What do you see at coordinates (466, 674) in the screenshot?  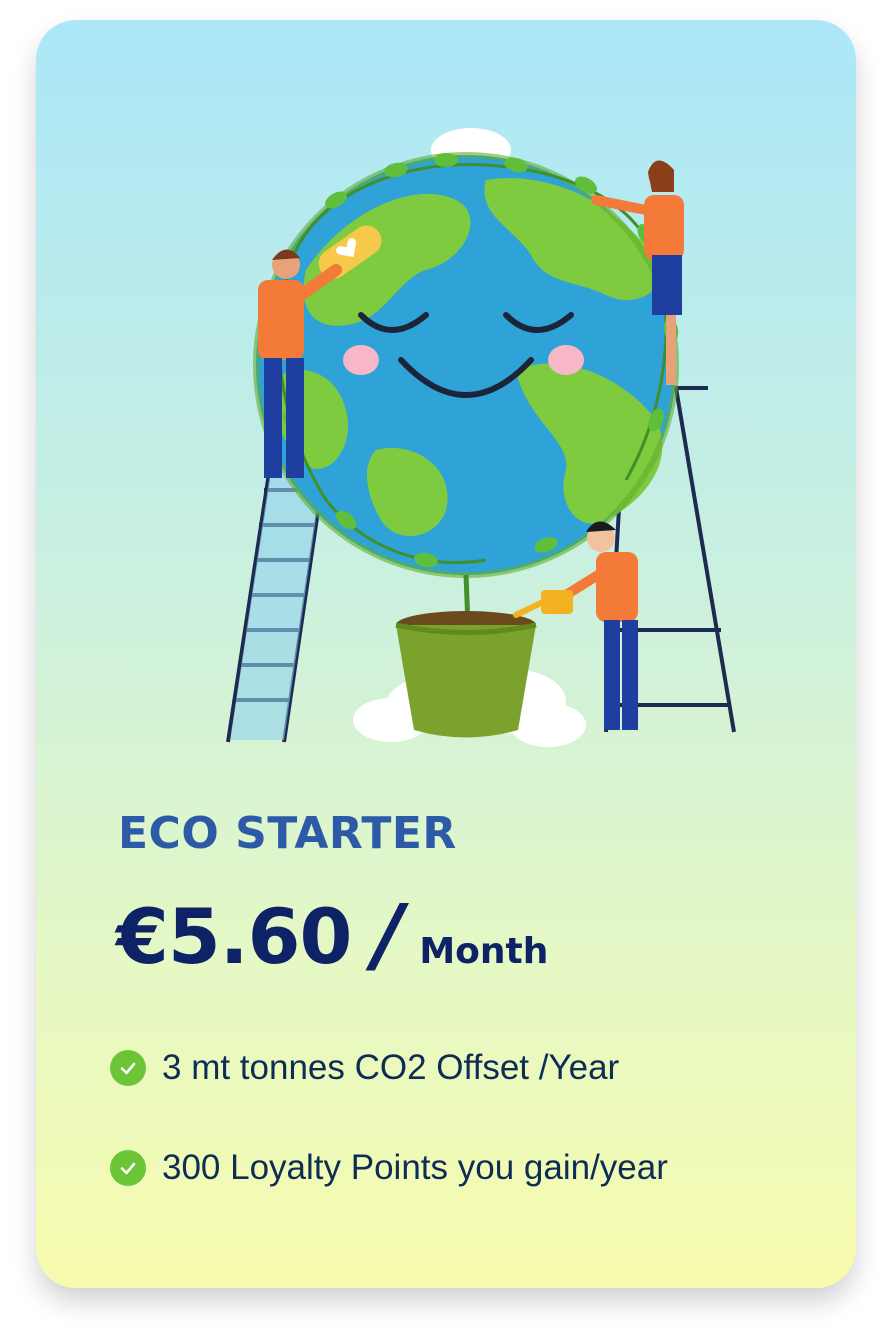 I see `flower-pot` at bounding box center [466, 674].